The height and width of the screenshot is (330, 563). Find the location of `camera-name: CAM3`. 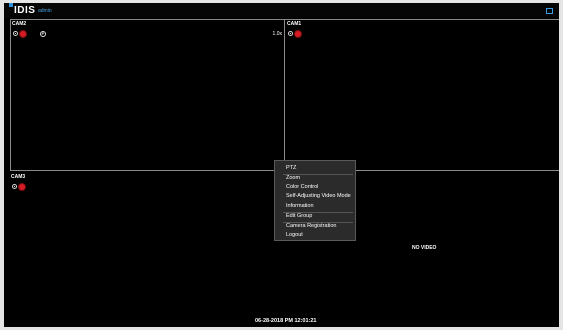

camera-name: CAM3 is located at coordinates (18, 177).